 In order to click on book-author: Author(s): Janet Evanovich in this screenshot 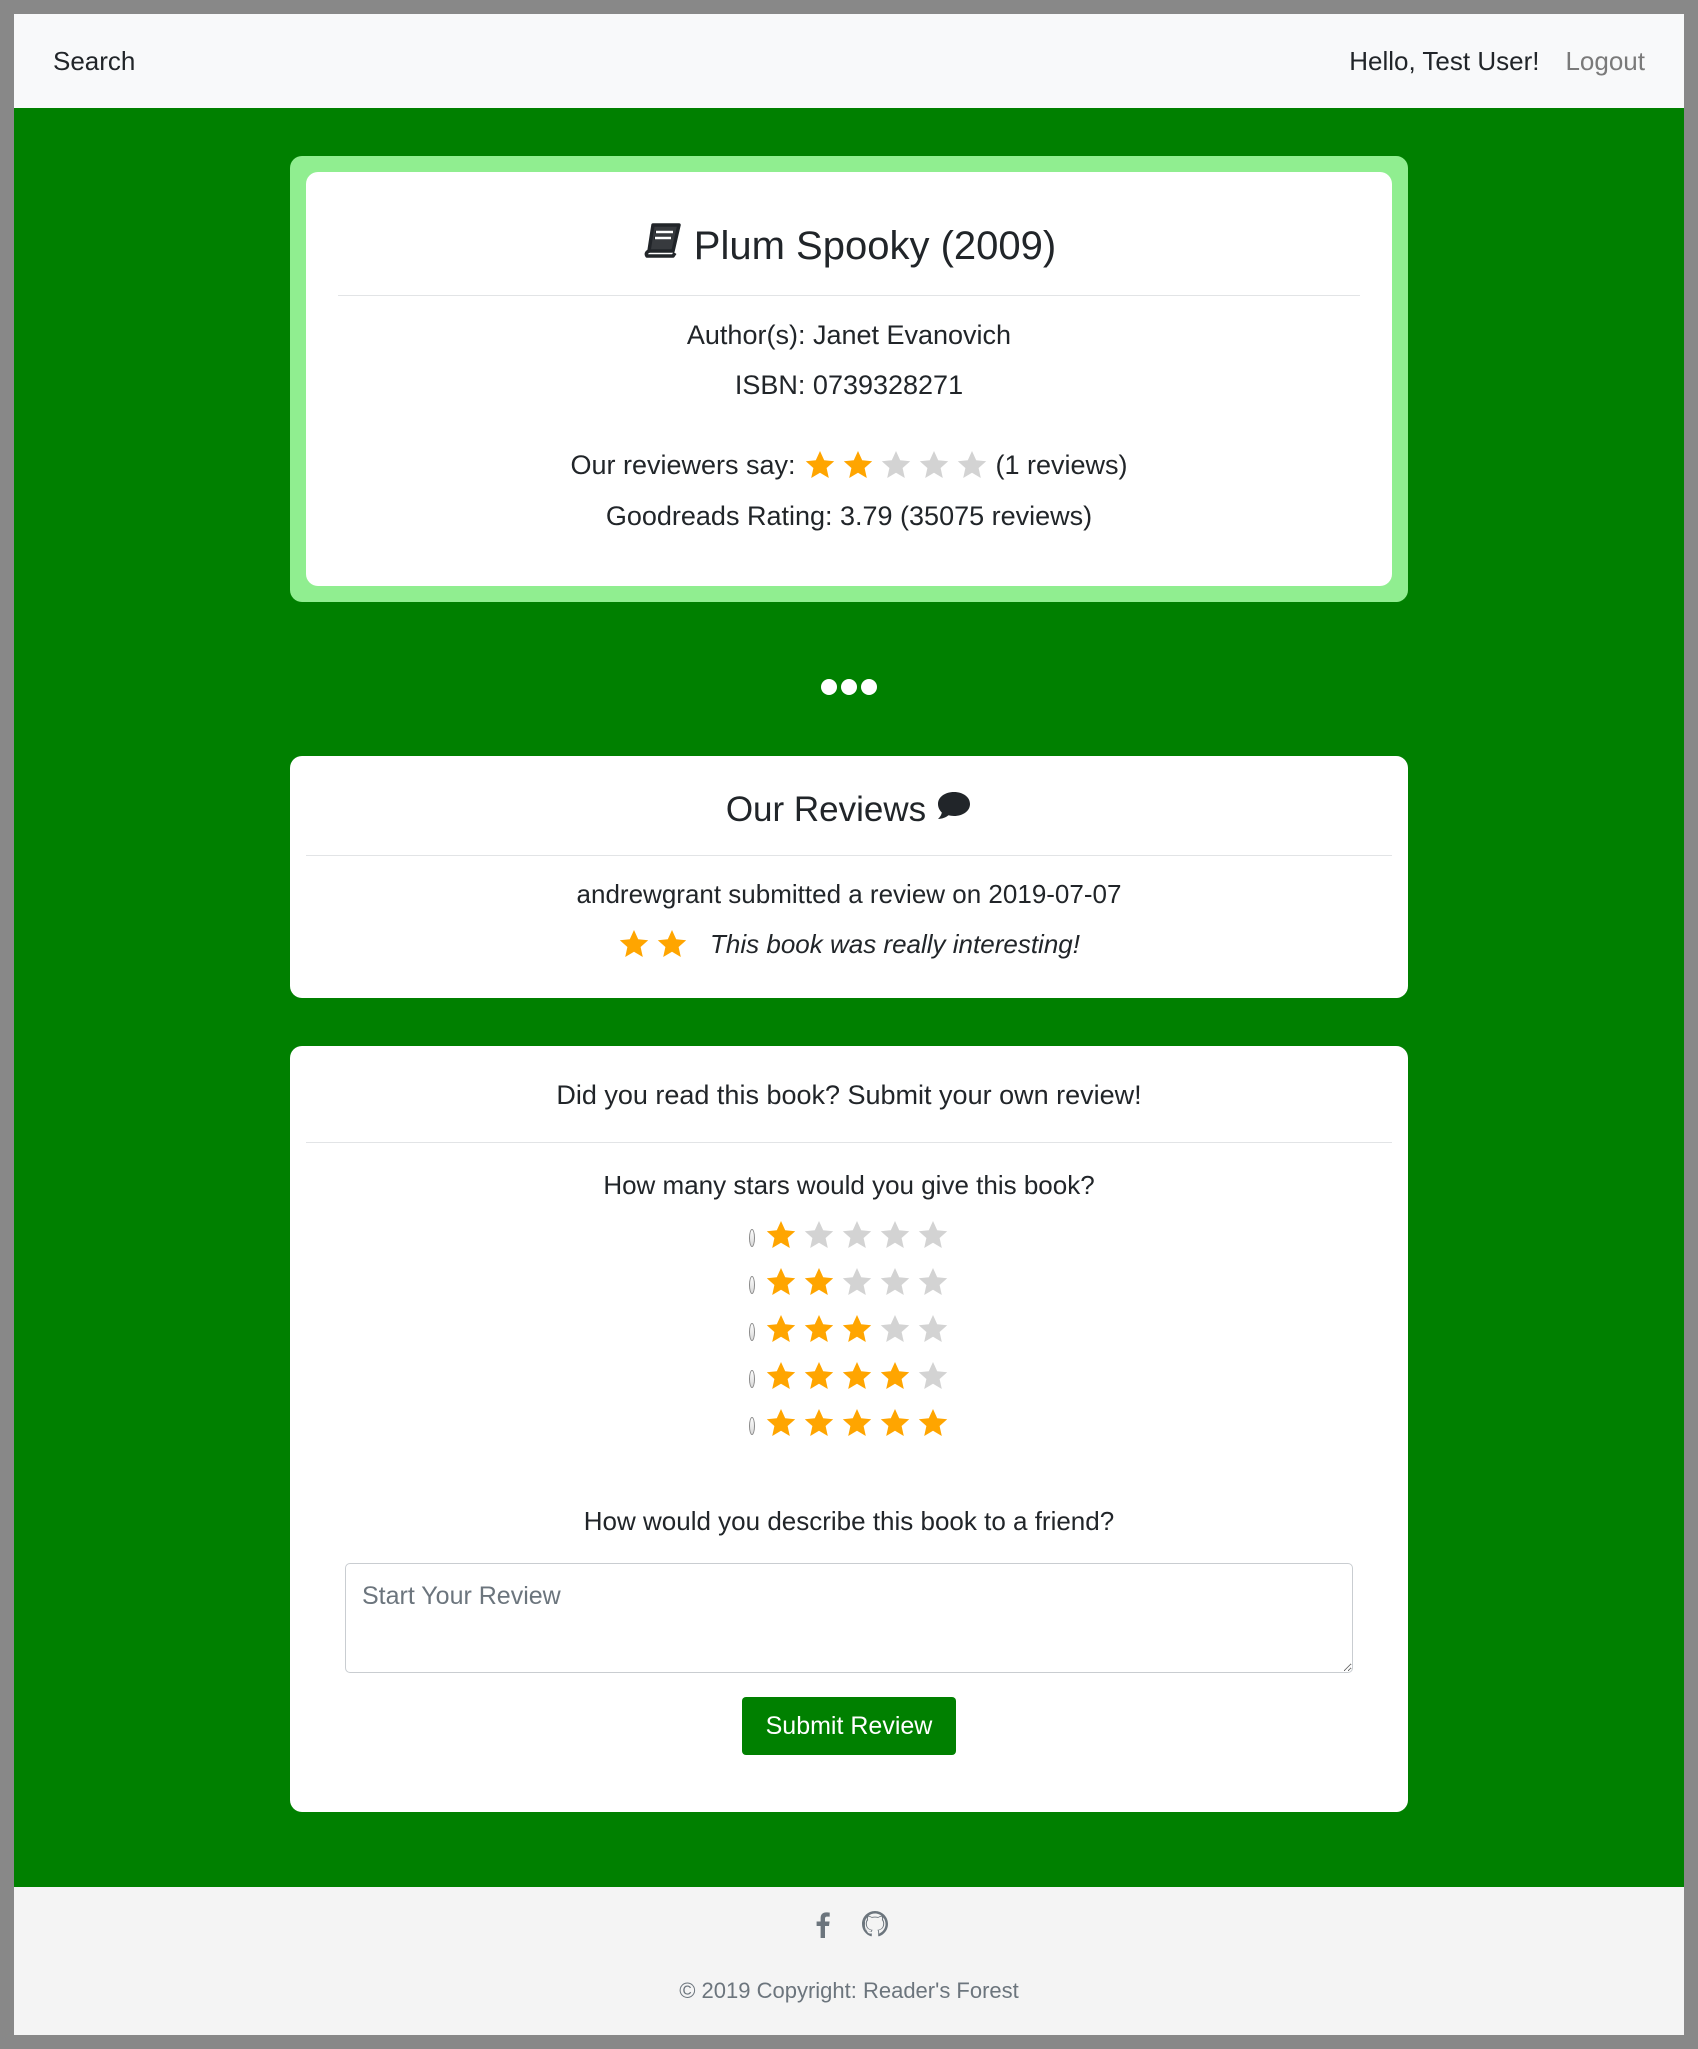, I will do `click(849, 335)`.